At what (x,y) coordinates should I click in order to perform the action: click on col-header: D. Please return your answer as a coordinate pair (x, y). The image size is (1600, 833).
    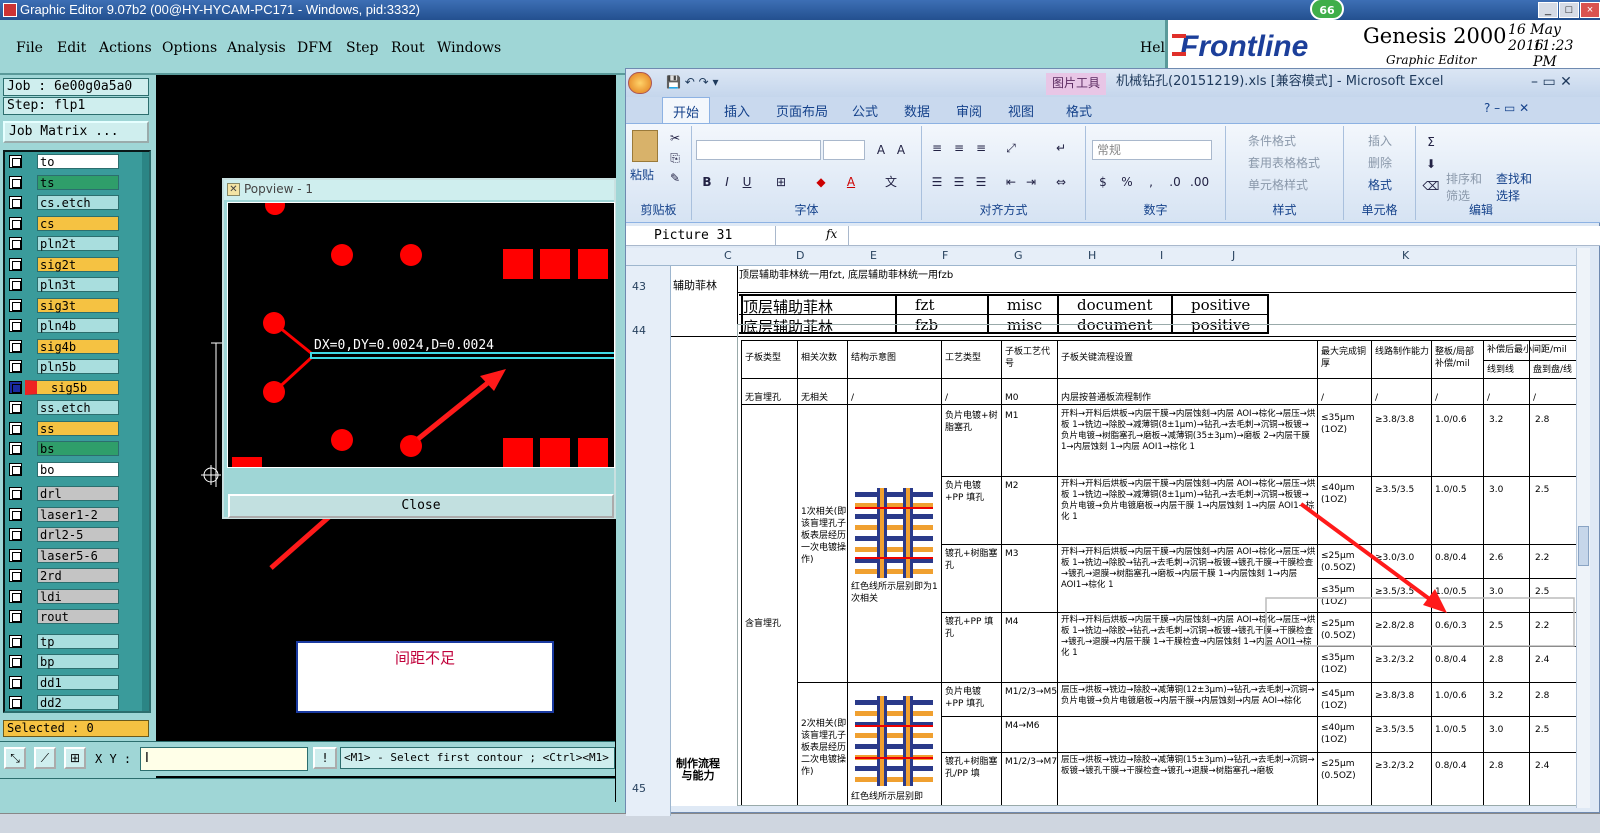
    Looking at the image, I should click on (800, 255).